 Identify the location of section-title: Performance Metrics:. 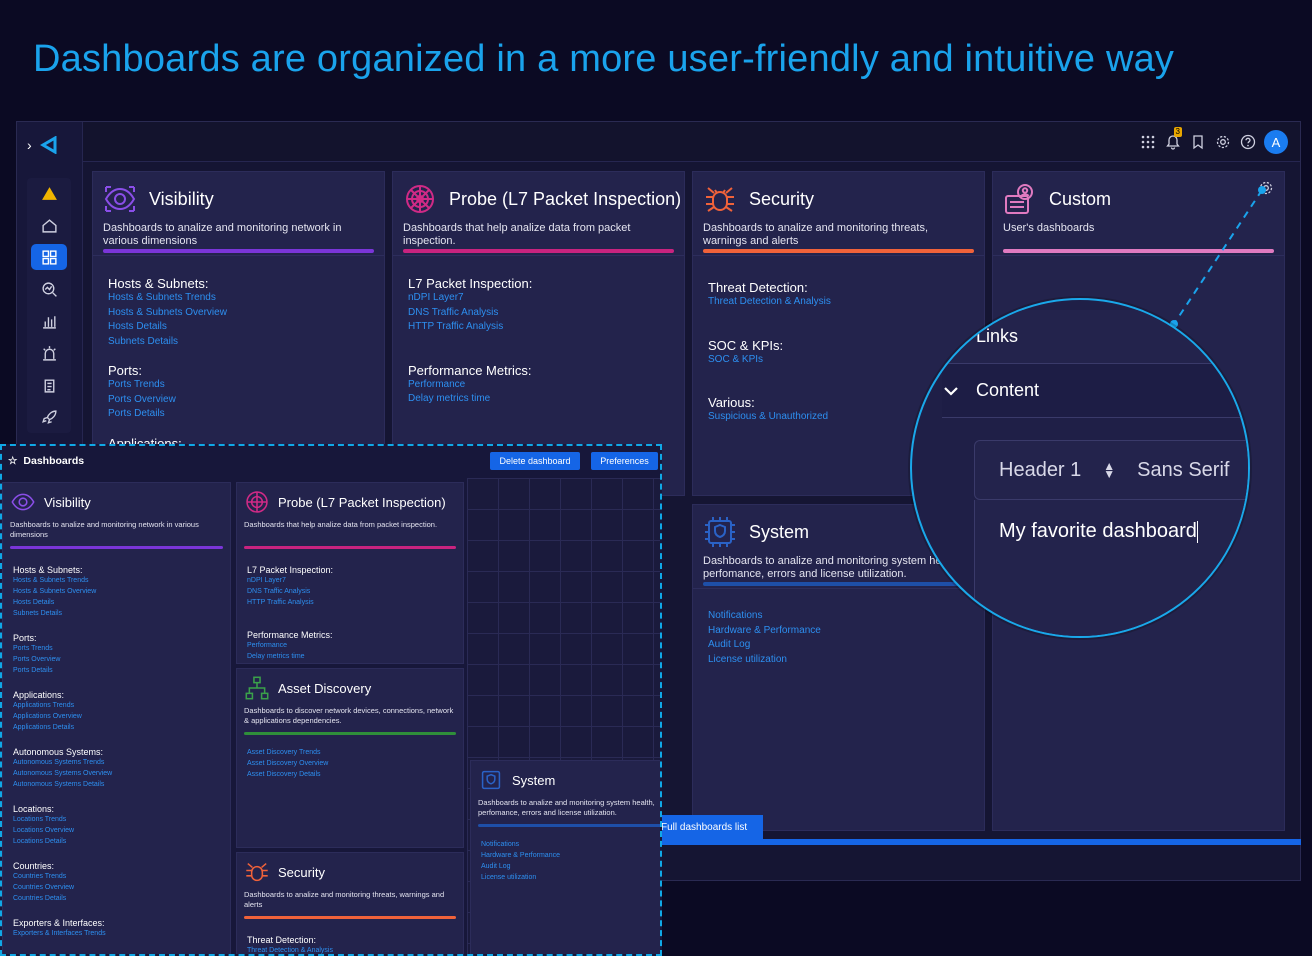
(290, 635).